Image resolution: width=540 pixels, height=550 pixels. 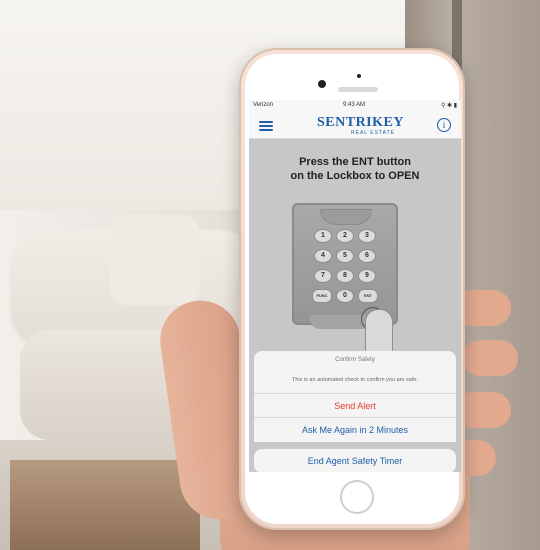 What do you see at coordinates (345, 296) in the screenshot?
I see `key-0: 0` at bounding box center [345, 296].